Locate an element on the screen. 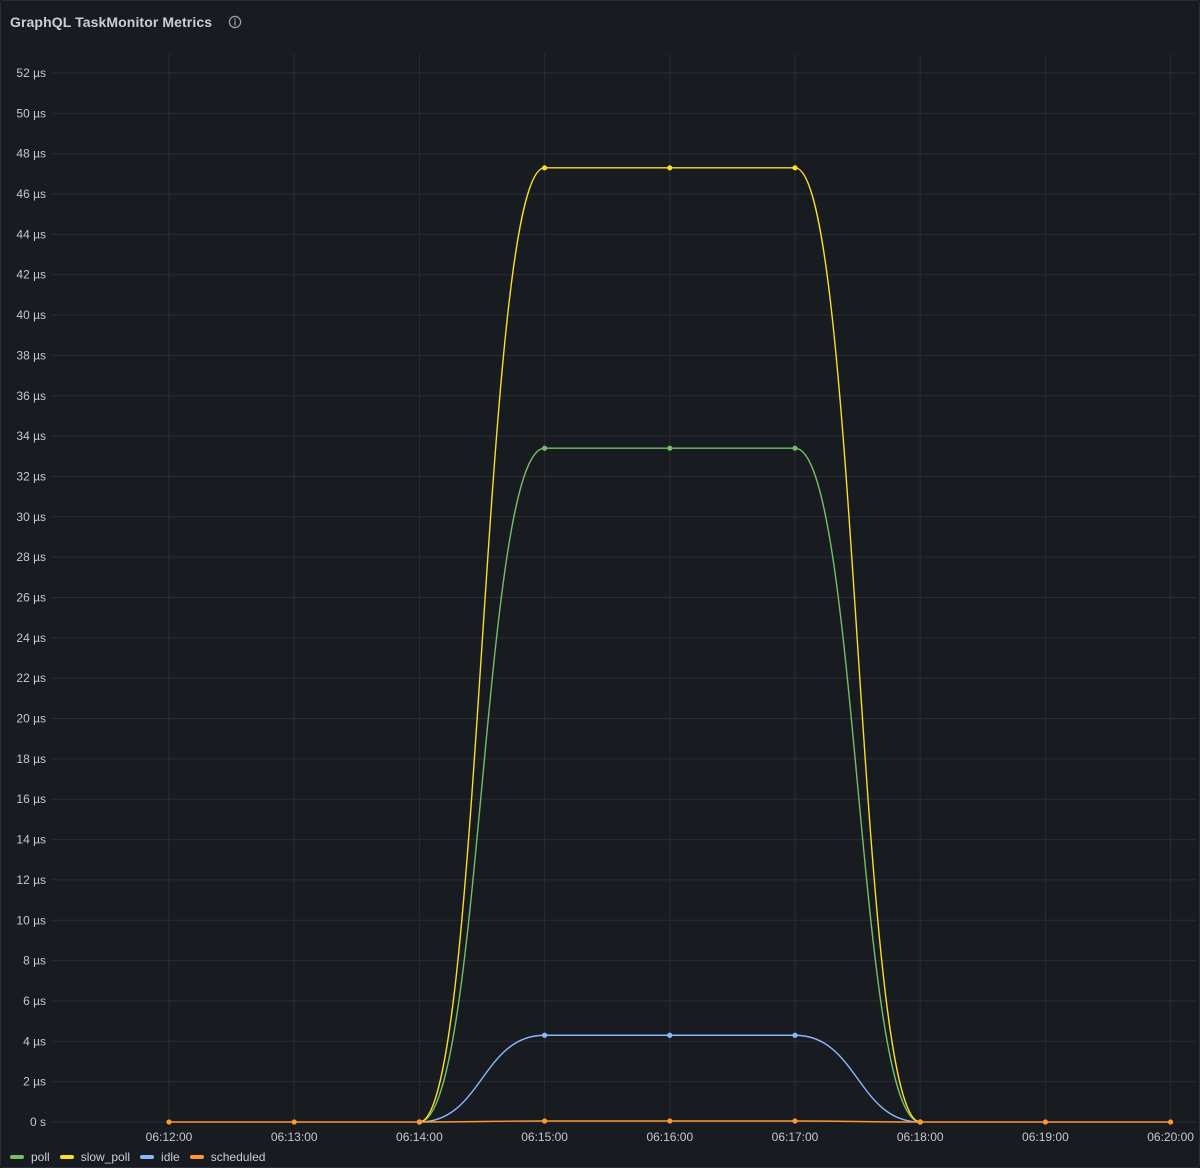 This screenshot has width=1200, height=1168. y-tick-label: 34 µs is located at coordinates (31, 436).